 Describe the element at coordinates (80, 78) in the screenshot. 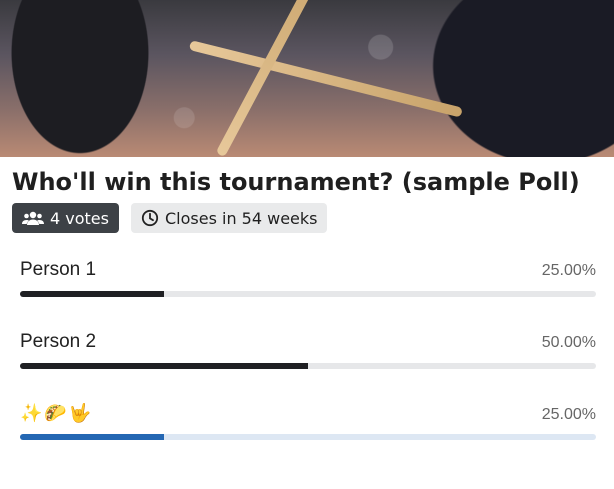

I see `fighter-left` at that location.